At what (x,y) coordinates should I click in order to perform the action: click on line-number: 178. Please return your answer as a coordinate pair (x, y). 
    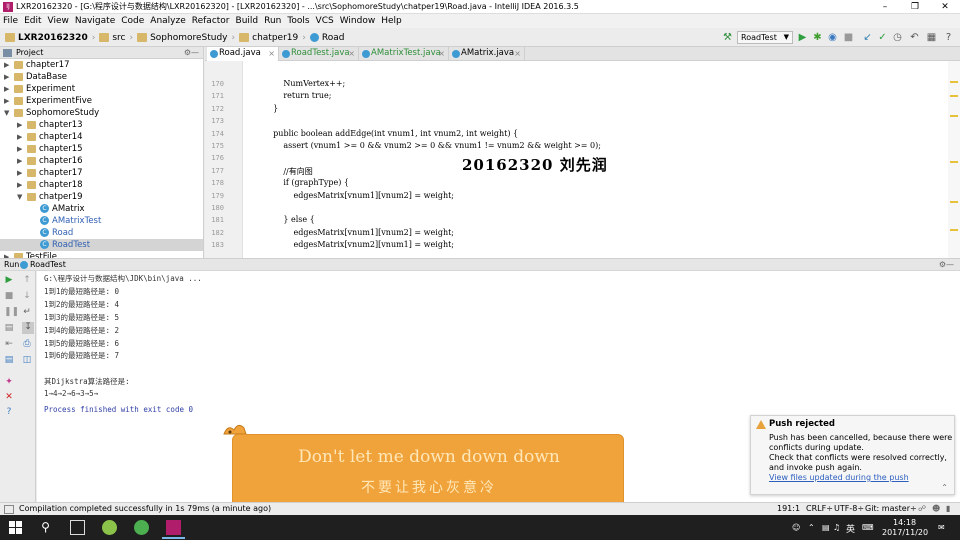
    Looking at the image, I should click on (217, 183).